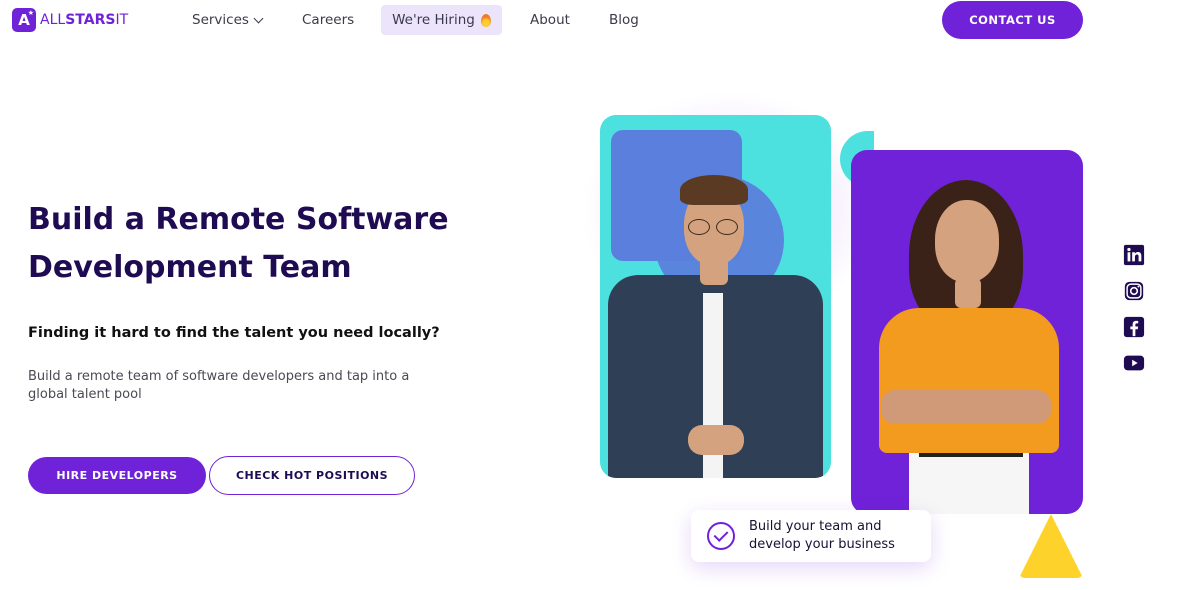 The height and width of the screenshot is (590, 1184). What do you see at coordinates (721, 536) in the screenshot?
I see `check-circle-icon` at bounding box center [721, 536].